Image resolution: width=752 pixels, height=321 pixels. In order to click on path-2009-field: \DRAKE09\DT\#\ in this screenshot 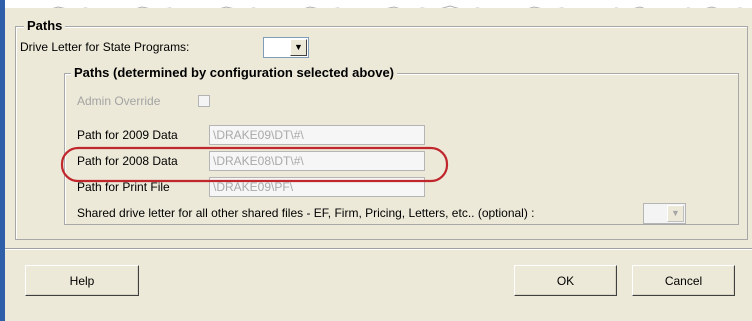, I will do `click(317, 135)`.